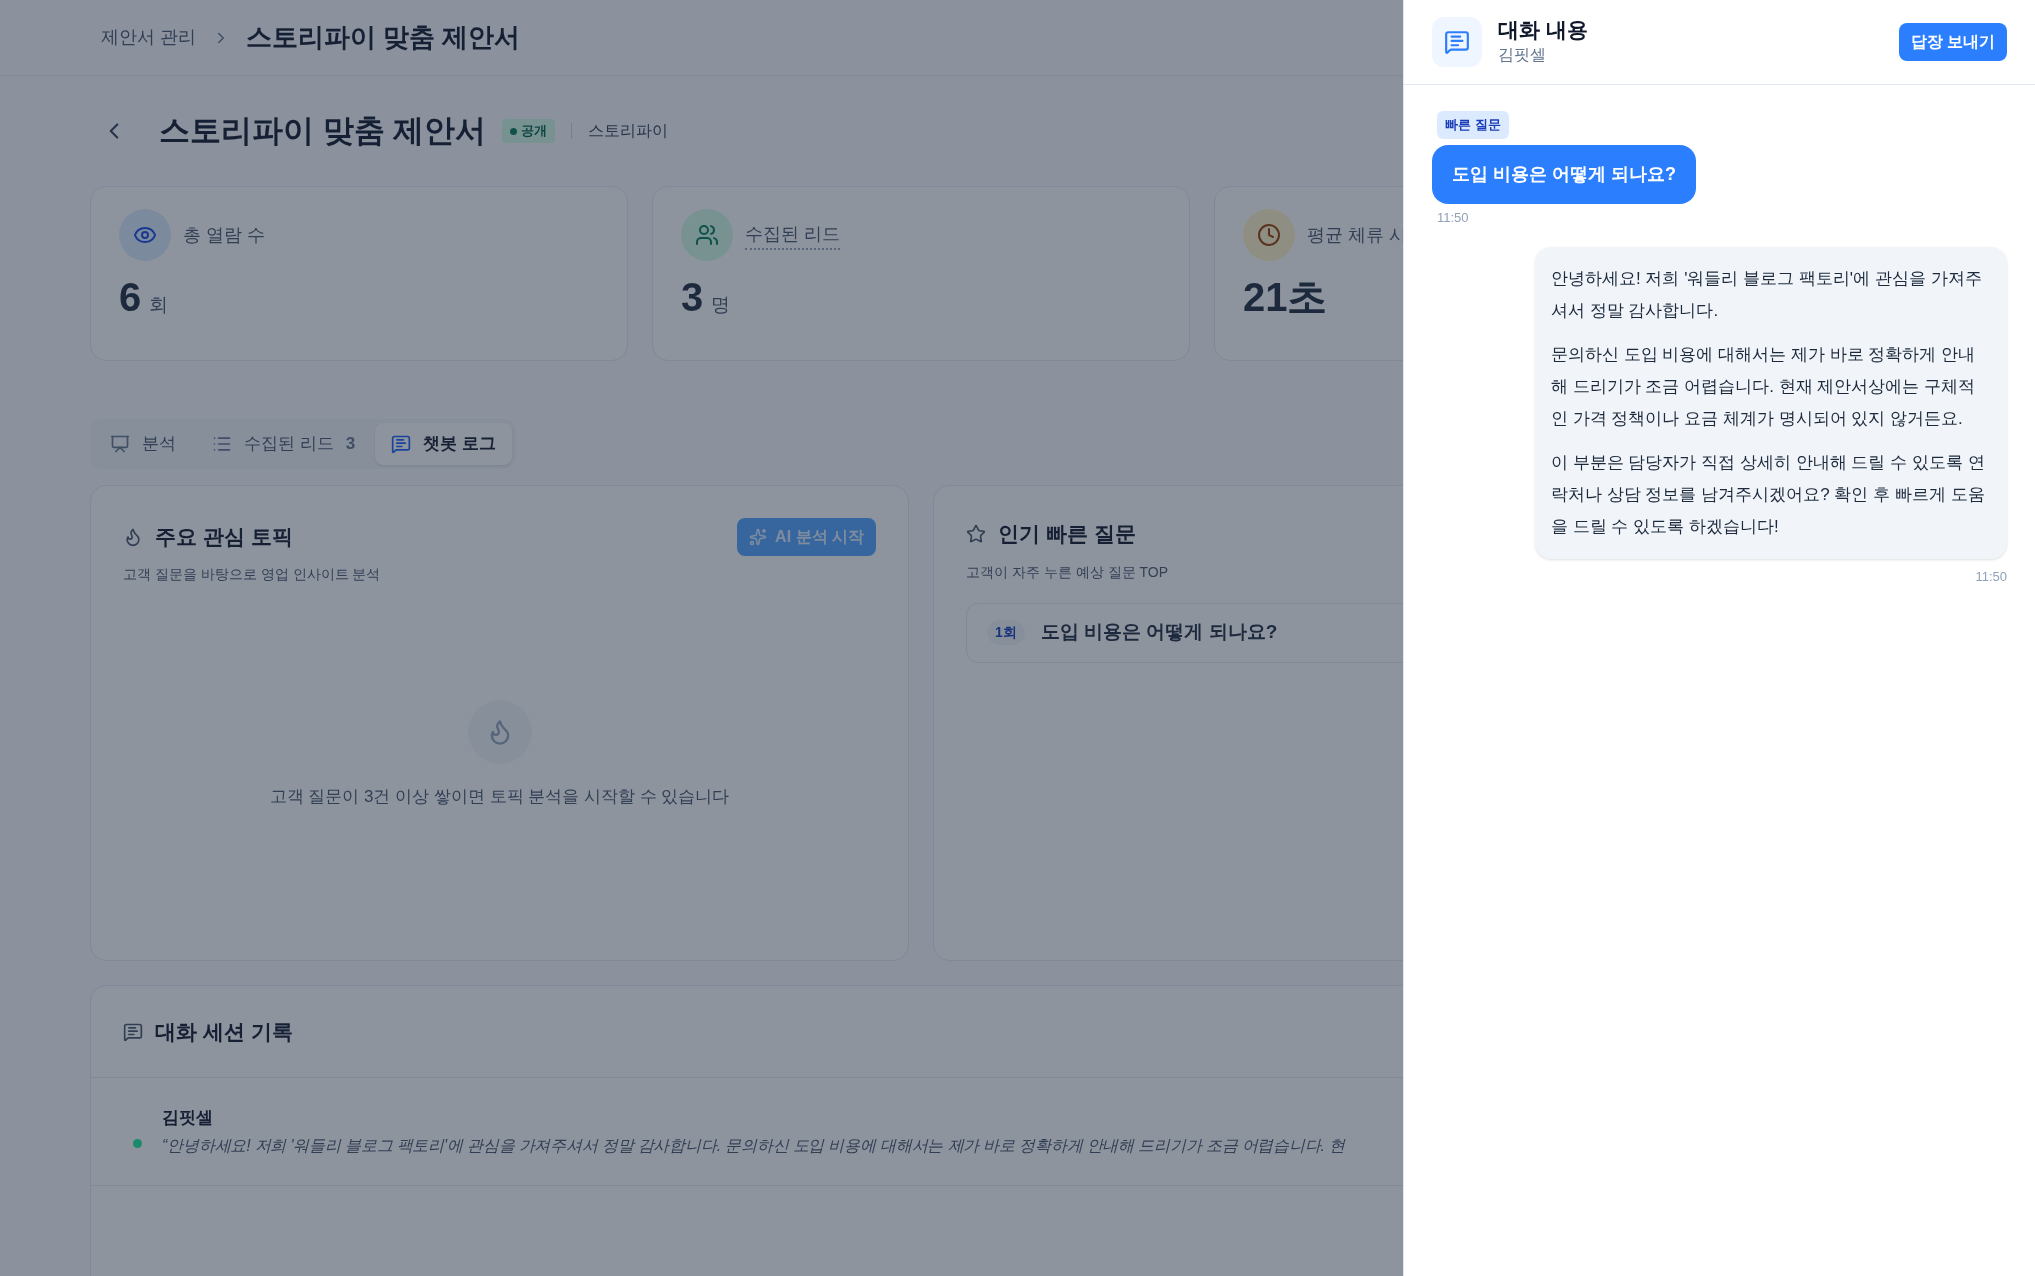 The width and height of the screenshot is (2035, 1276). Describe the element at coordinates (976, 533) in the screenshot. I see `star-icon` at that location.